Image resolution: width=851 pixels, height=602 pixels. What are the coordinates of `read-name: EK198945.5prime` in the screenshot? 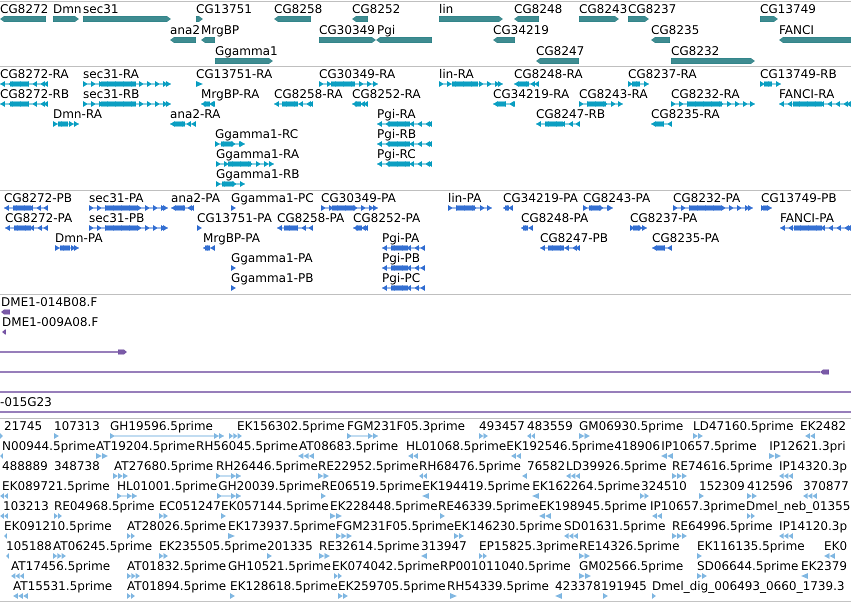 It's located at (593, 506).